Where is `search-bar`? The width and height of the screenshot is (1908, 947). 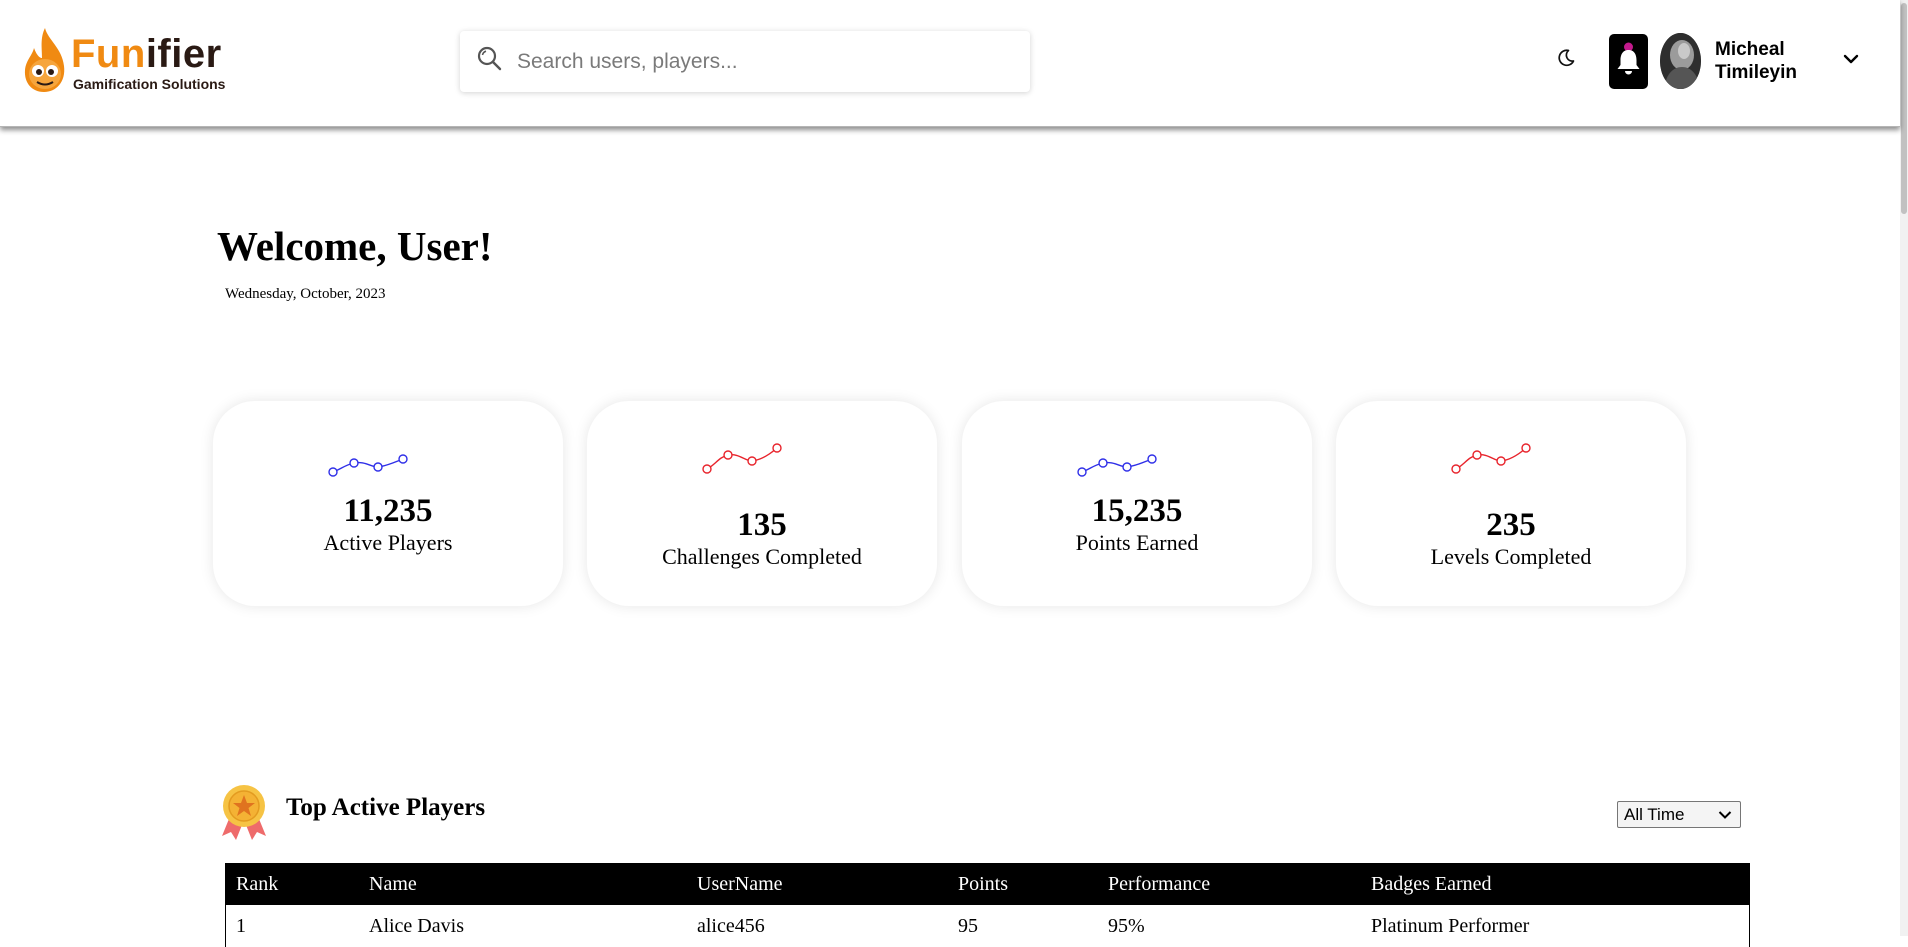 search-bar is located at coordinates (745, 61).